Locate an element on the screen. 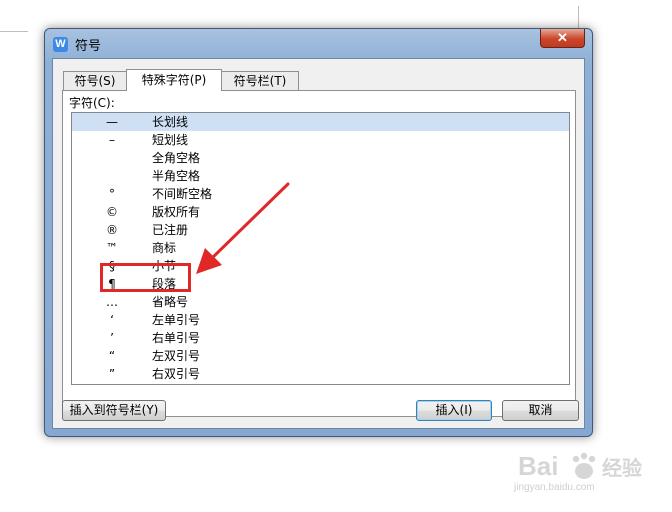 The image size is (672, 512). svg-text: 经验 is located at coordinates (622, 468).